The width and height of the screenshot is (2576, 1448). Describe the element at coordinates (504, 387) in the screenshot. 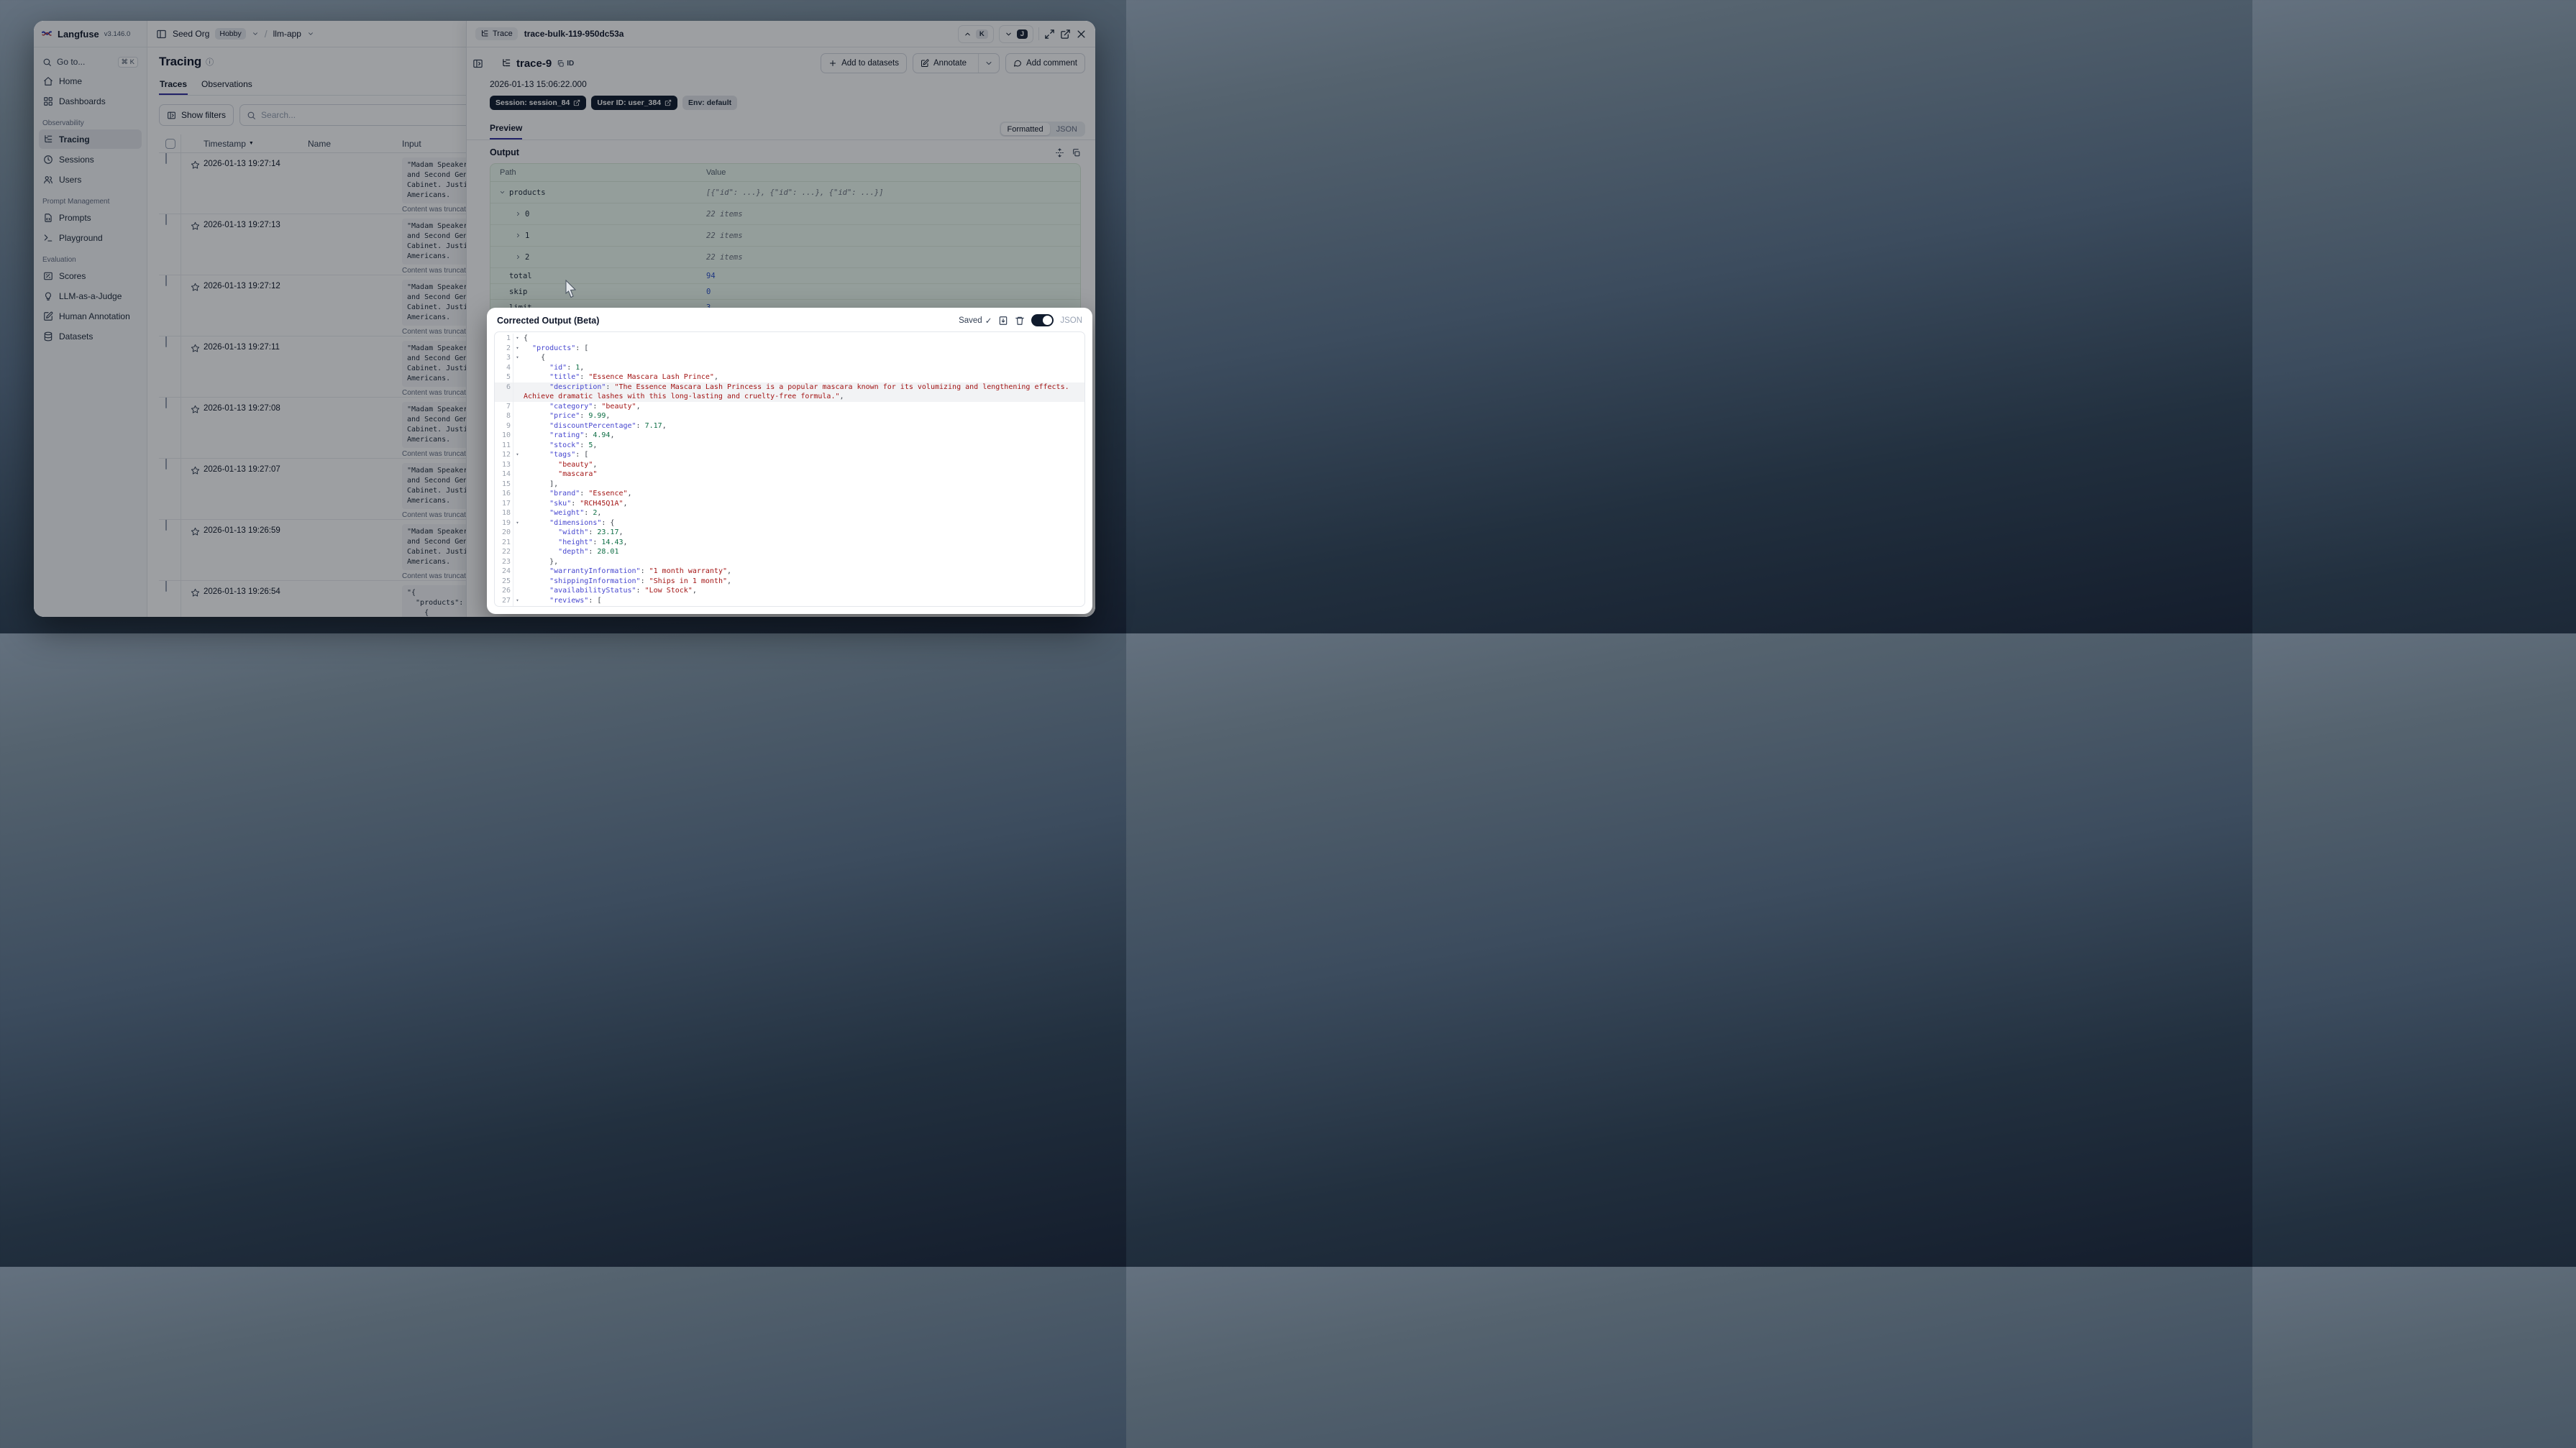

I see `line-number: 6` at that location.